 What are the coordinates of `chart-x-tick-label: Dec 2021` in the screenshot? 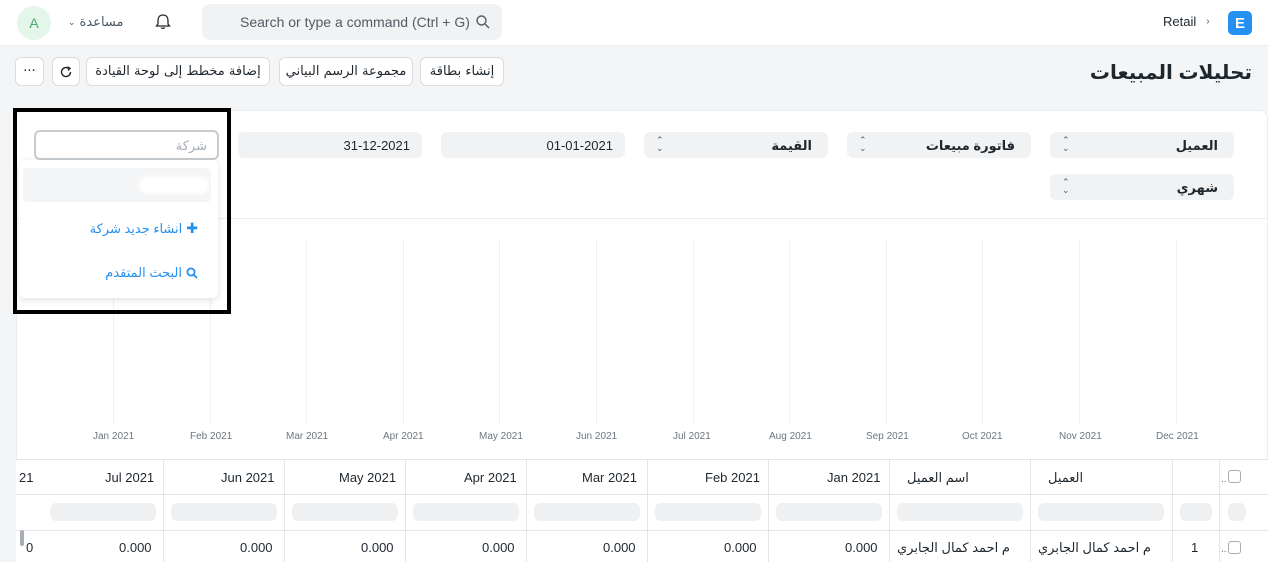 It's located at (1177, 436).